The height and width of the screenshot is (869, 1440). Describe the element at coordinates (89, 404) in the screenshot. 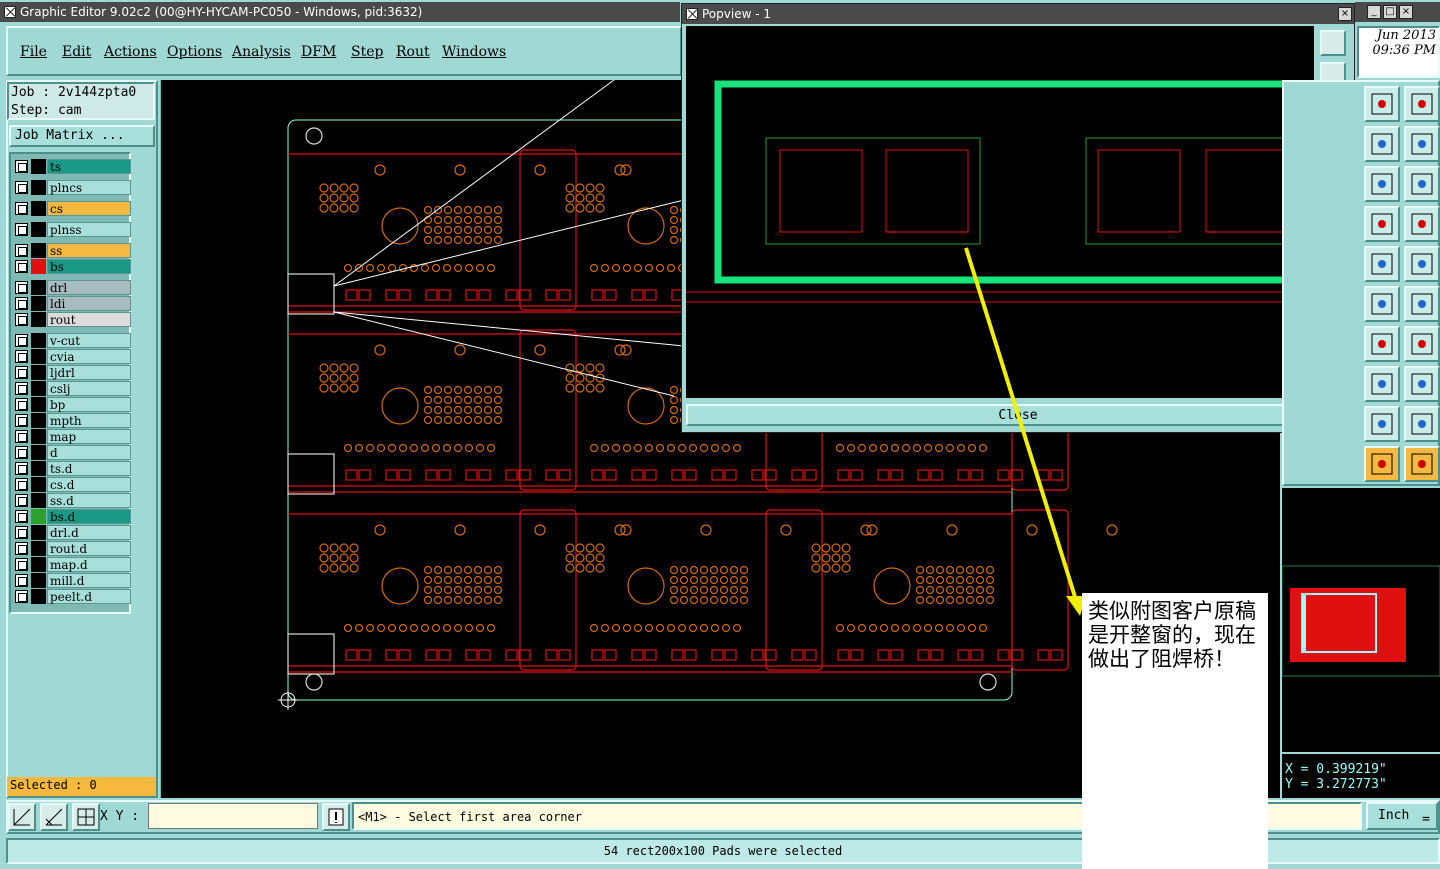

I see `layer-name: bp` at that location.